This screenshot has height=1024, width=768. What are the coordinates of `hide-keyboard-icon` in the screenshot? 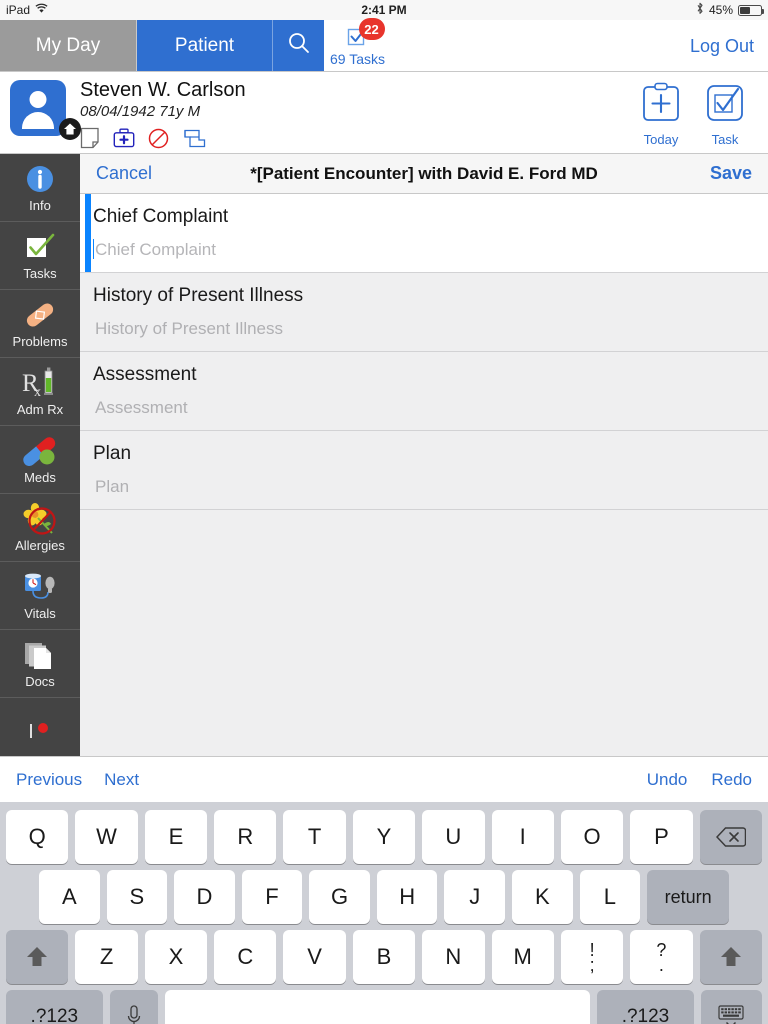 It's located at (731, 1007).